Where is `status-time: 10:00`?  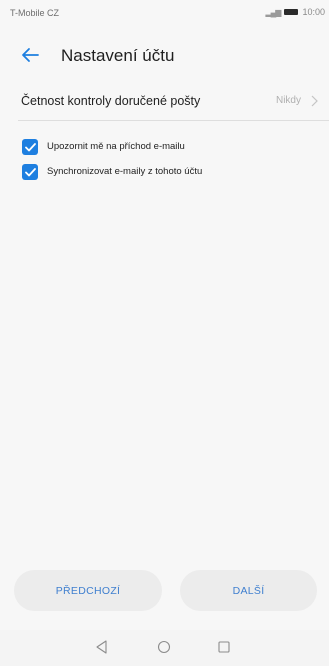
status-time: 10:00 is located at coordinates (313, 12).